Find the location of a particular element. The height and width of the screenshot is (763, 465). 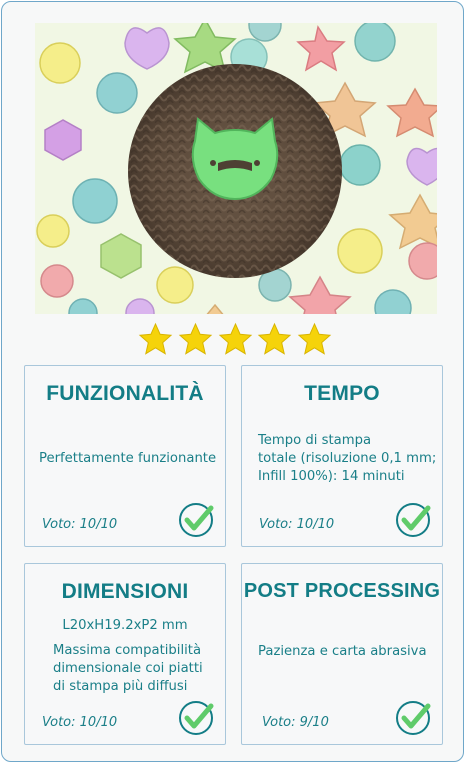

card-text-line: Tempo di stampa is located at coordinates (315, 440).